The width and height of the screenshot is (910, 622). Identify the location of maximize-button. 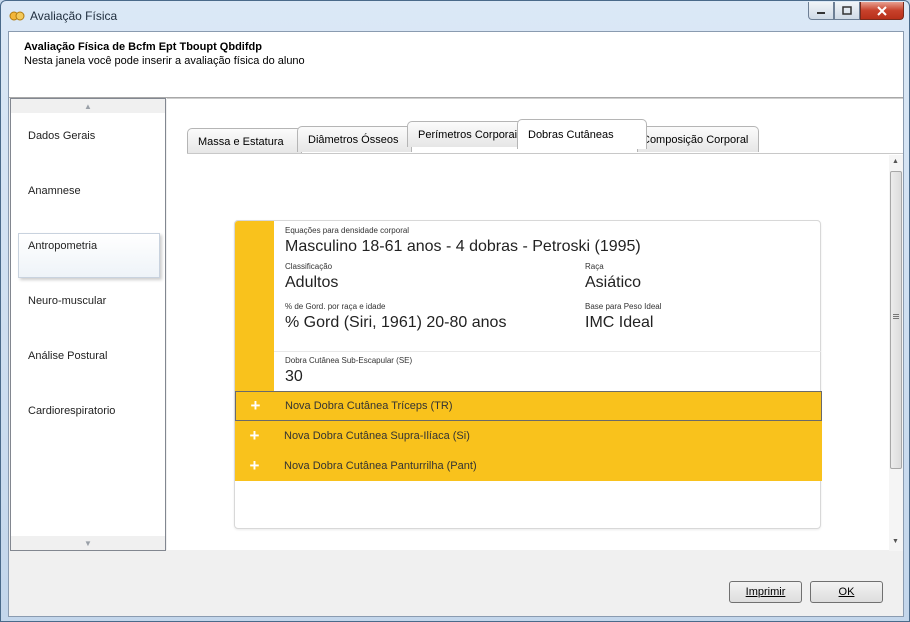
(847, 11).